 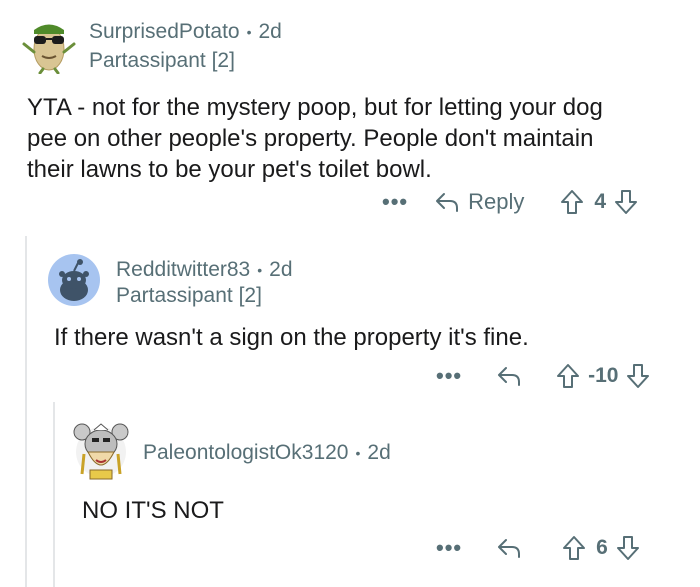 I want to click on username: PaleontologistOk3120, so click(x=245, y=453).